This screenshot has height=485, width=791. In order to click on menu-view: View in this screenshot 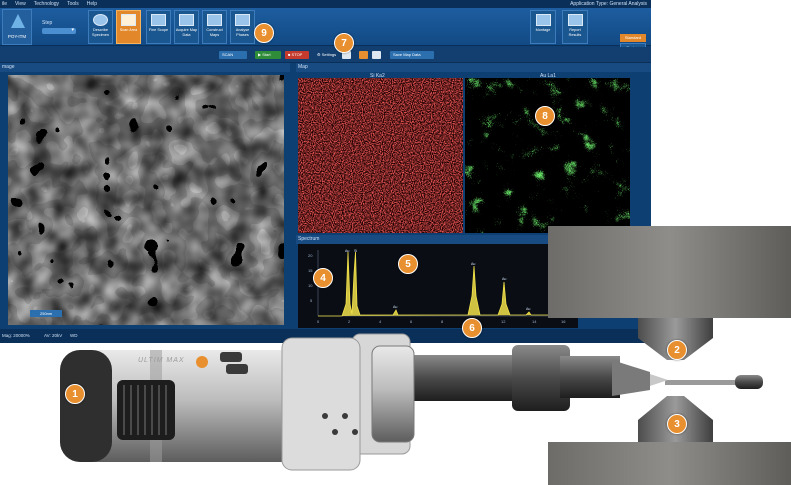, I will do `click(20, 4)`.